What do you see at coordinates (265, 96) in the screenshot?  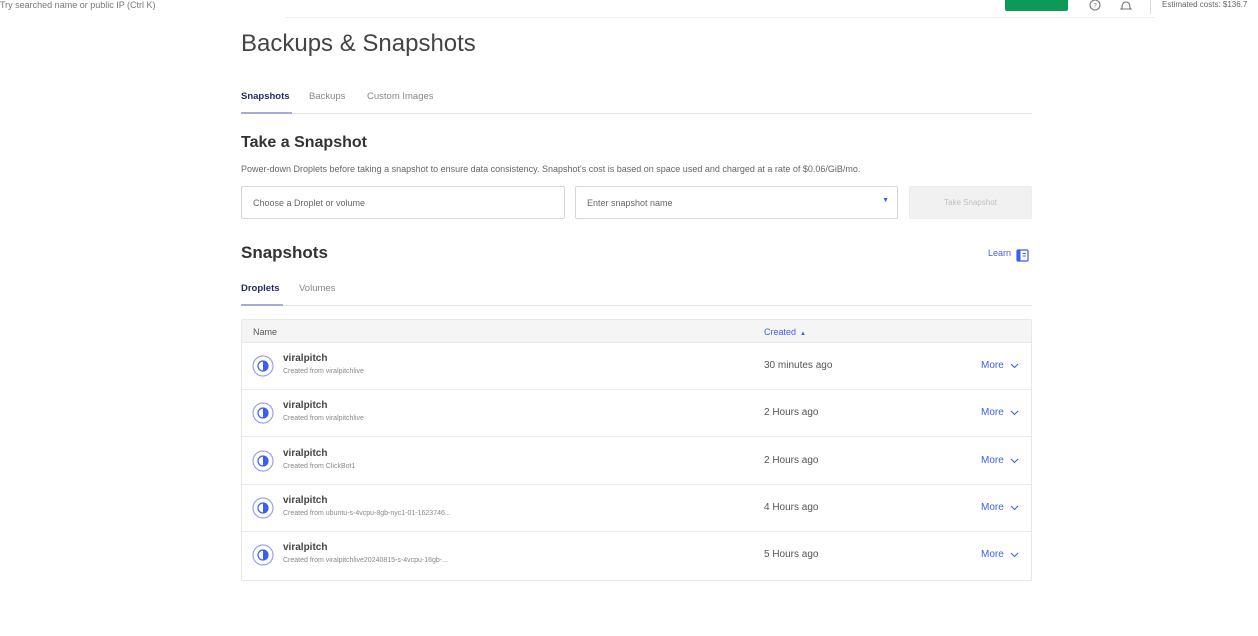 I see `tab-snapshots: Snapshots` at bounding box center [265, 96].